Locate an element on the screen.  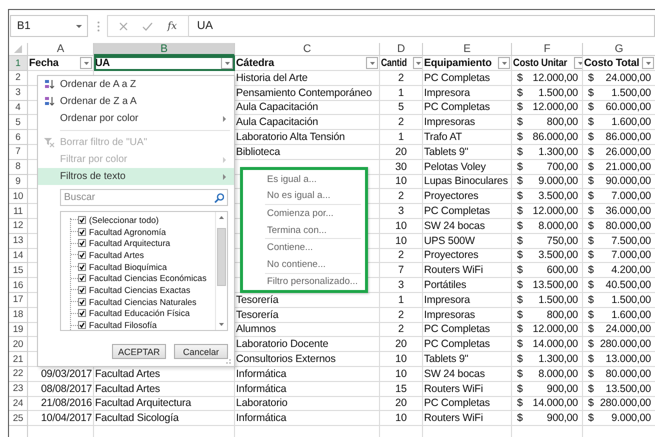
table-cell: Tesorería is located at coordinates (307, 315).